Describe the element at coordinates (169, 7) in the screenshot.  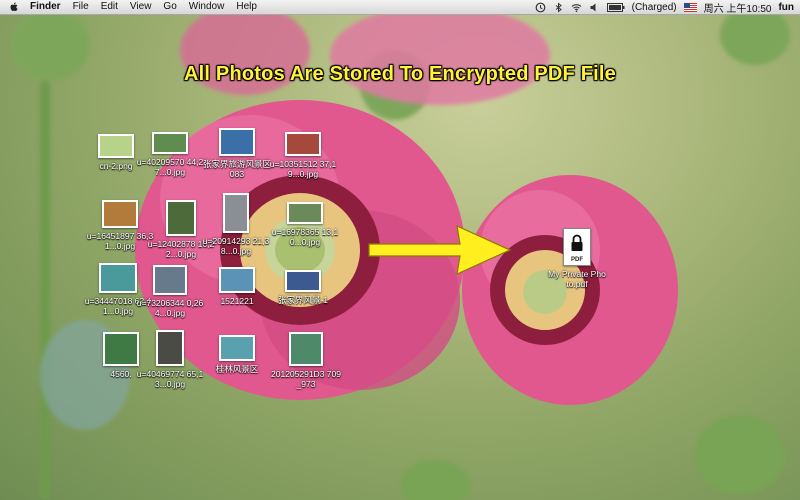
I see `menu-go: Go` at that location.